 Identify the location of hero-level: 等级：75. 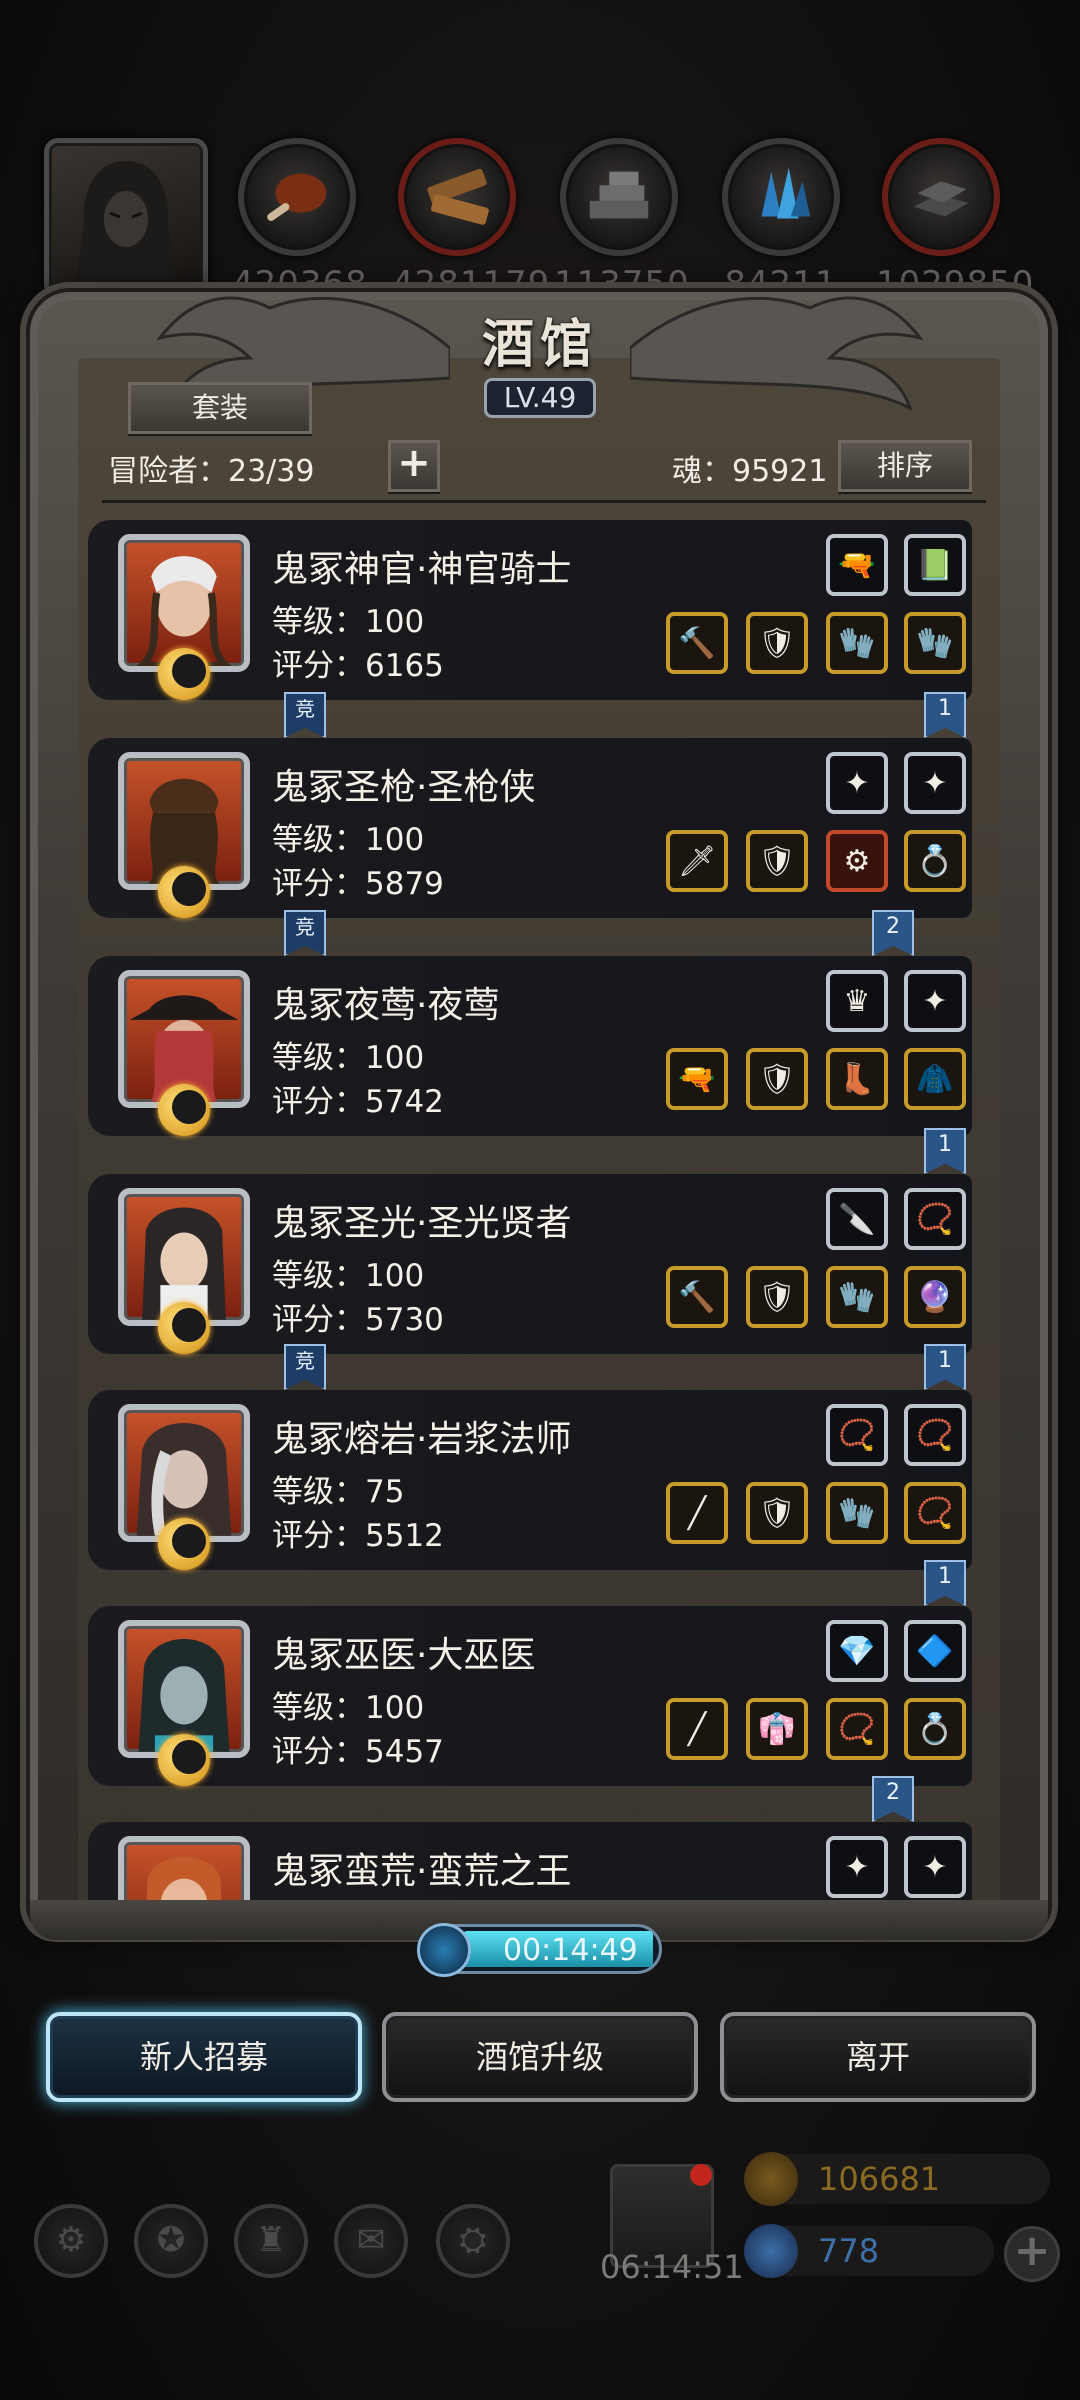
(338, 1492).